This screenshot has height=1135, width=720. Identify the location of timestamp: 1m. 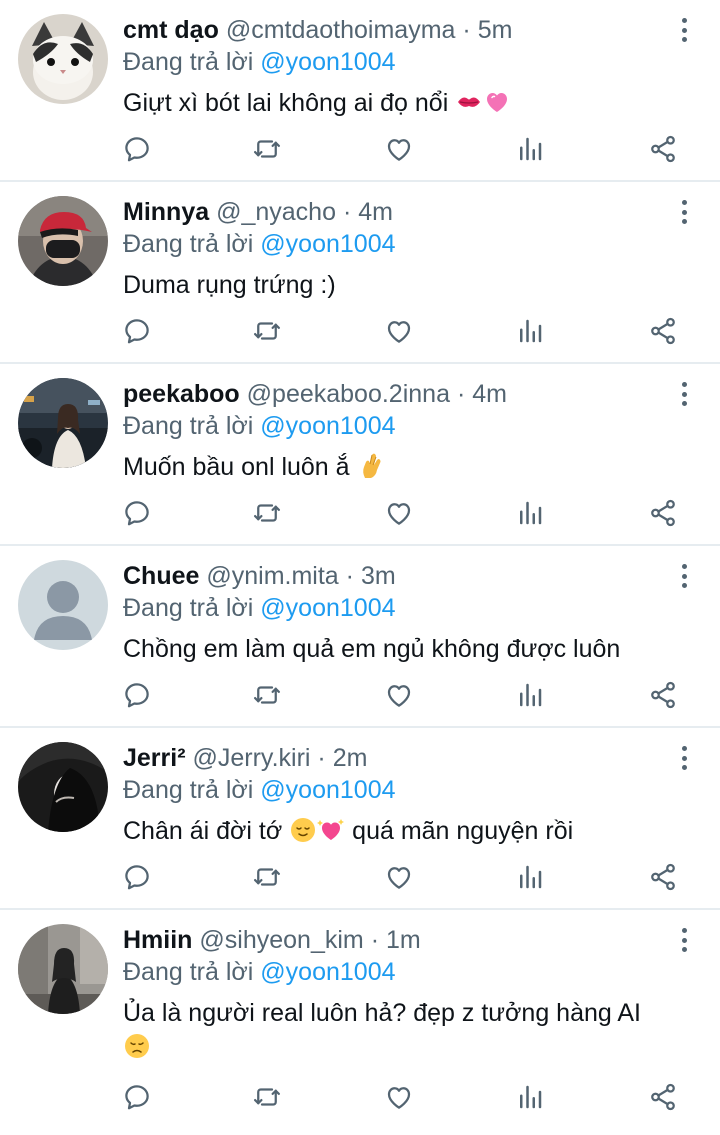
(403, 940).